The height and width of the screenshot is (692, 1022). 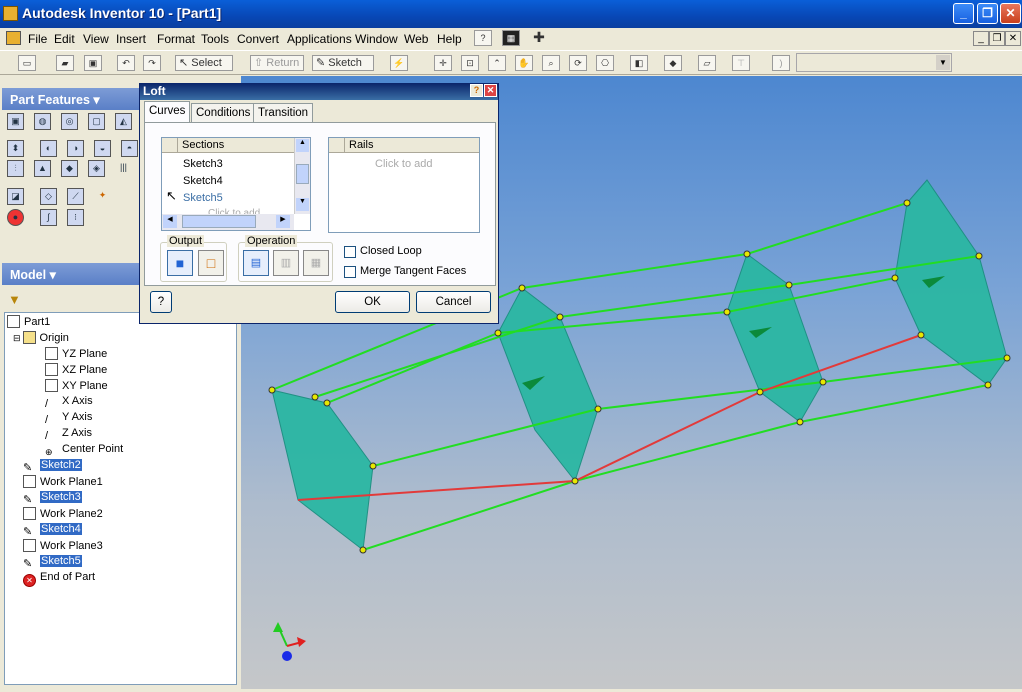 I want to click on rotate-icon: ⟳, so click(x=578, y=63).